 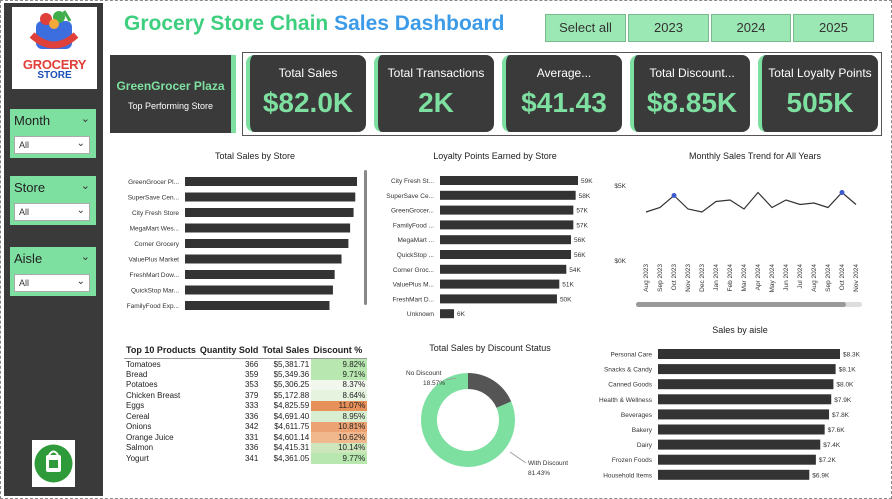 What do you see at coordinates (820, 102) in the screenshot?
I see `kpi-value: 505K` at bounding box center [820, 102].